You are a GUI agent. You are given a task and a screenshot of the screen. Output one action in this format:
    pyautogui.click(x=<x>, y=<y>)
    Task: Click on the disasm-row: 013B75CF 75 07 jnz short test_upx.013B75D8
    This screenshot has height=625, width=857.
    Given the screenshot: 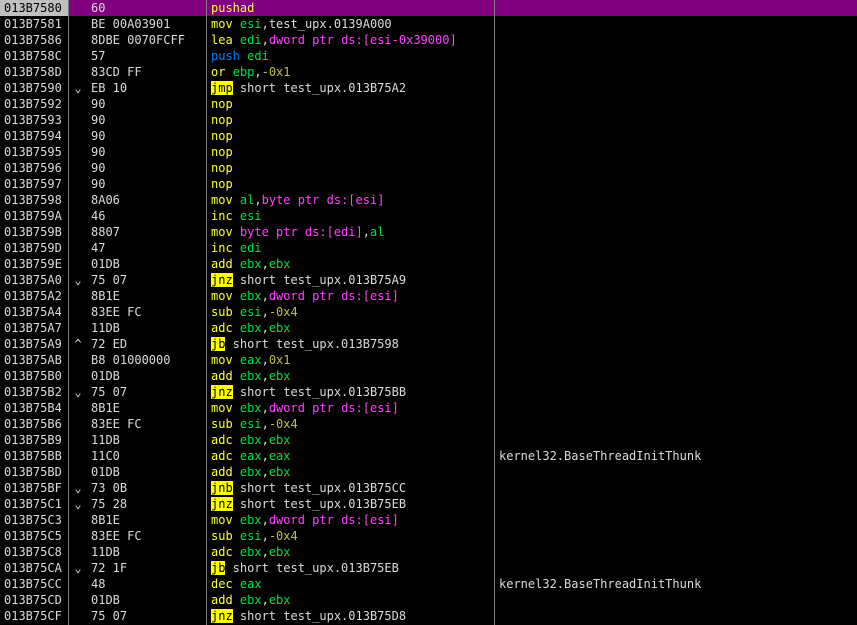 What is the action you would take?
    pyautogui.click(x=428, y=616)
    